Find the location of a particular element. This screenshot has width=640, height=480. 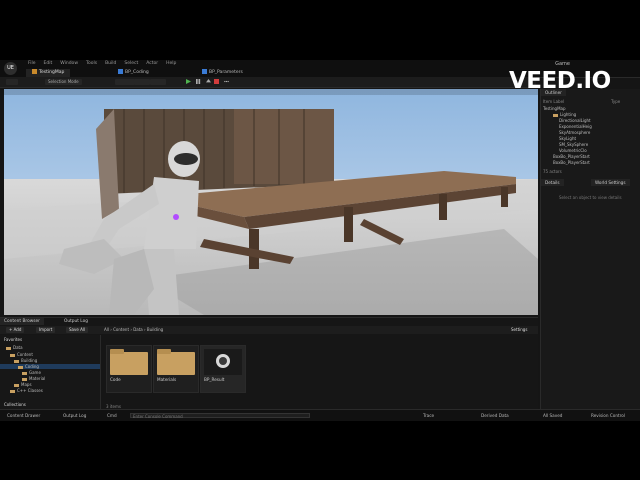

project-name: Game is located at coordinates (562, 64).